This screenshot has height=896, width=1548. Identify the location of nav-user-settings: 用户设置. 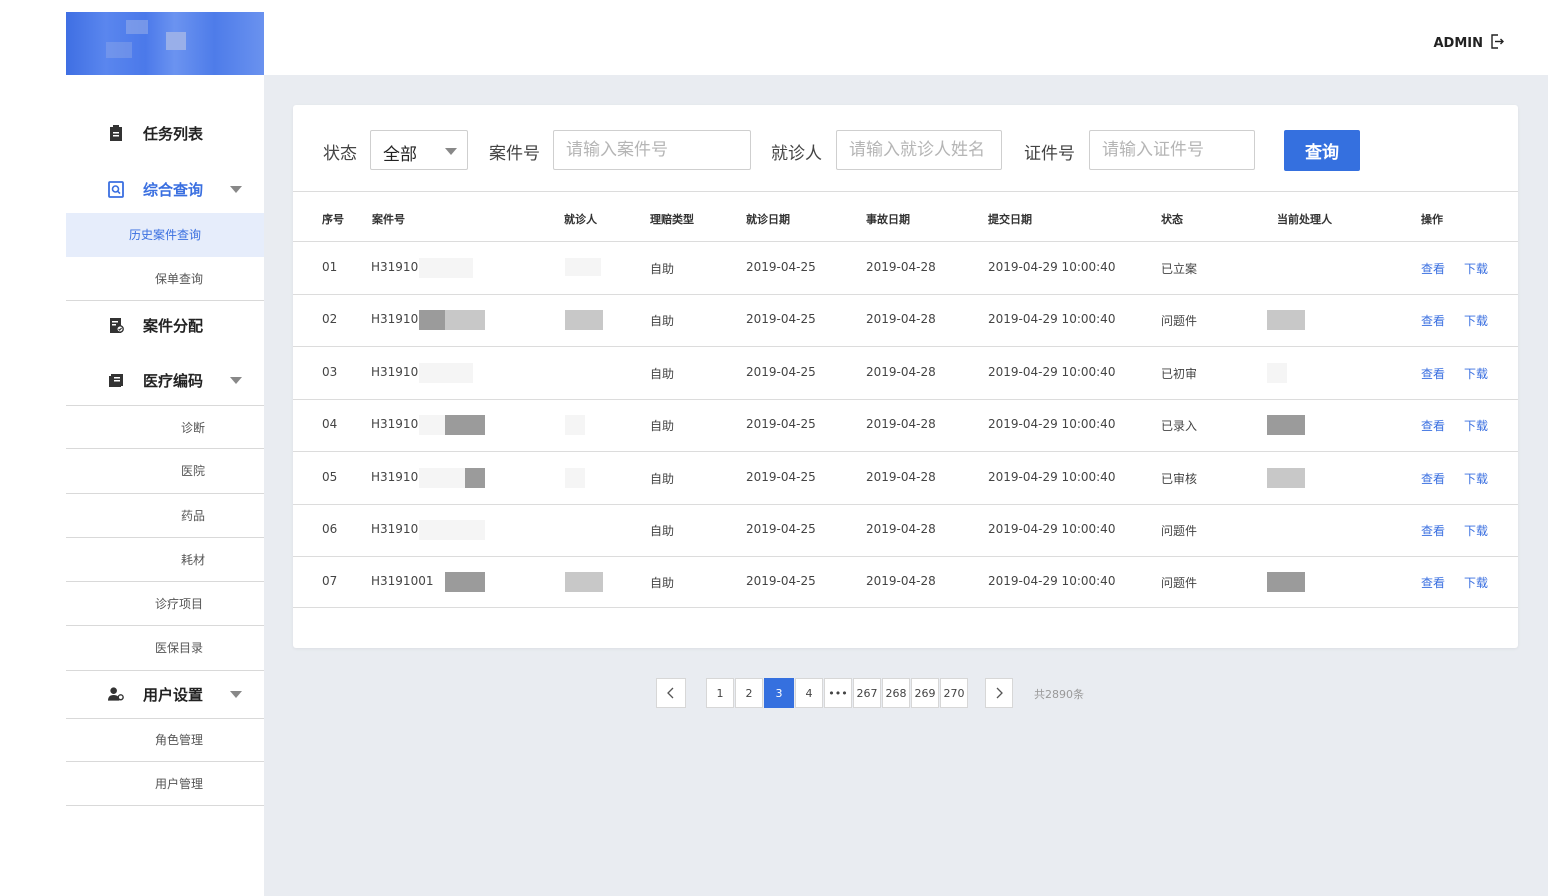
(165, 694).